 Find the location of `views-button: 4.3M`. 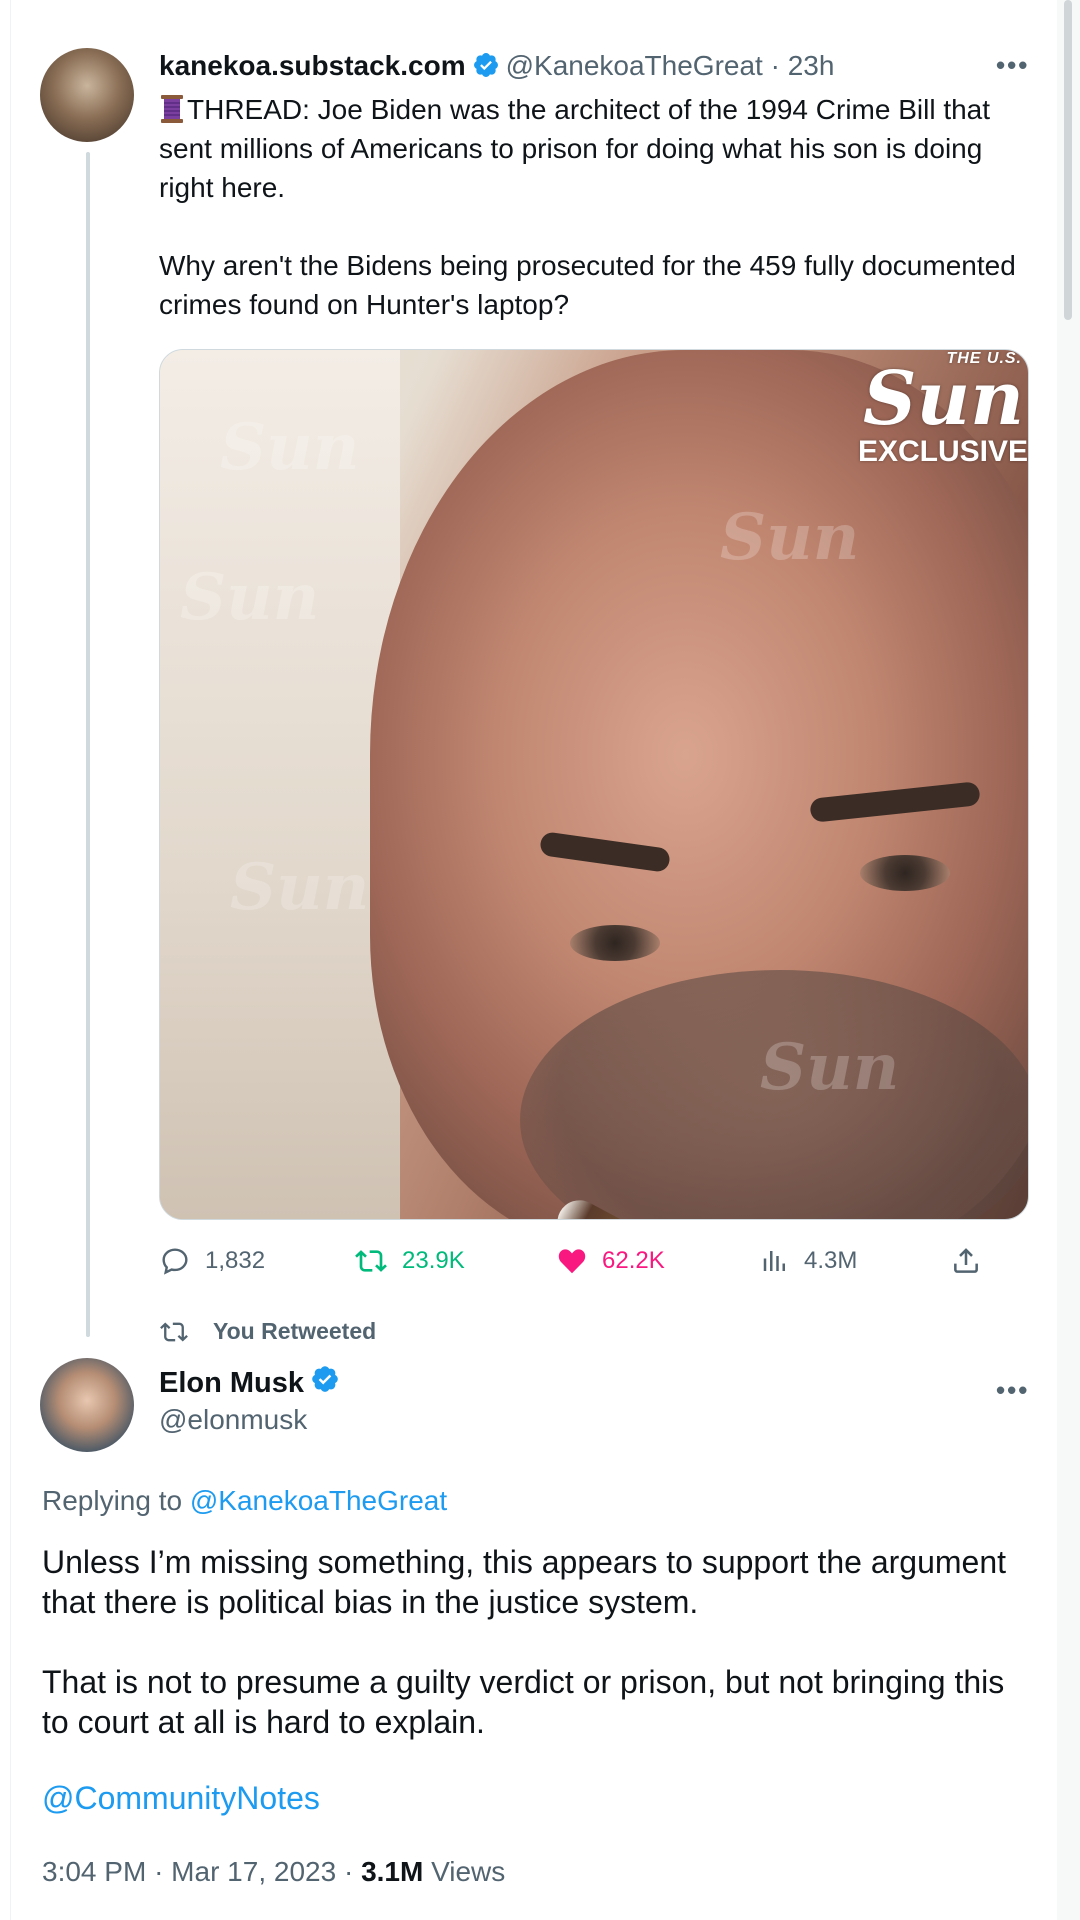

views-button: 4.3M is located at coordinates (808, 1261).